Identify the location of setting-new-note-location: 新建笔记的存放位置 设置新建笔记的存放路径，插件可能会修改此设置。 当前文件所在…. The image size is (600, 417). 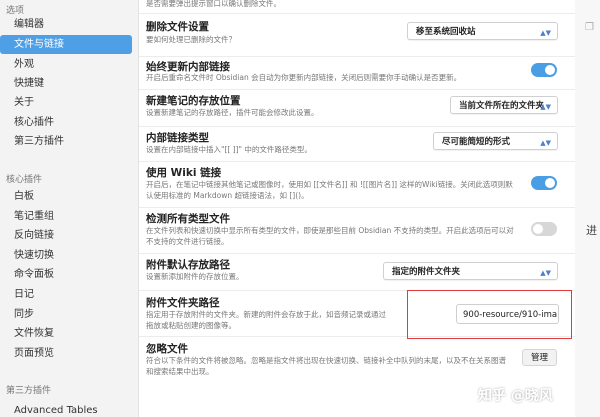
(357, 107).